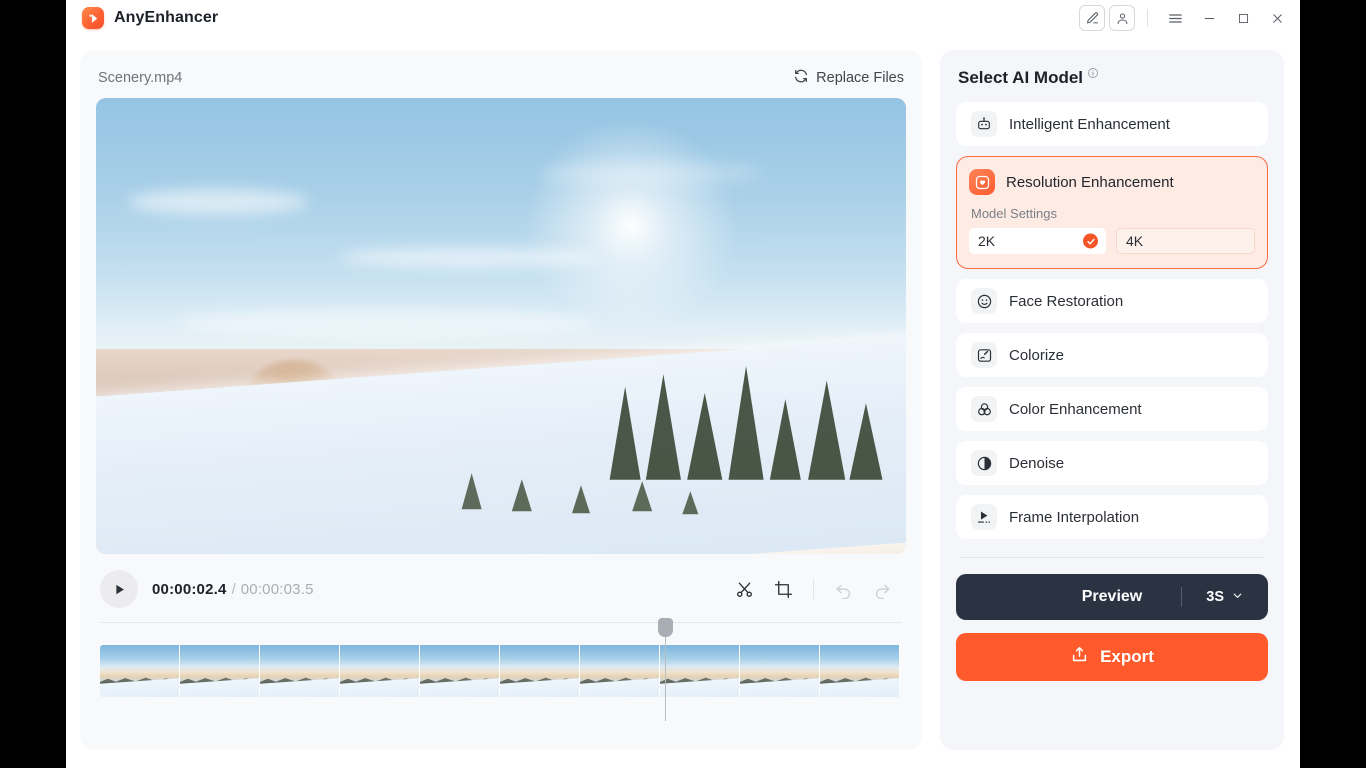 The height and width of the screenshot is (768, 1366). Describe the element at coordinates (801, 78) in the screenshot. I see `refresh-swap-icon` at that location.